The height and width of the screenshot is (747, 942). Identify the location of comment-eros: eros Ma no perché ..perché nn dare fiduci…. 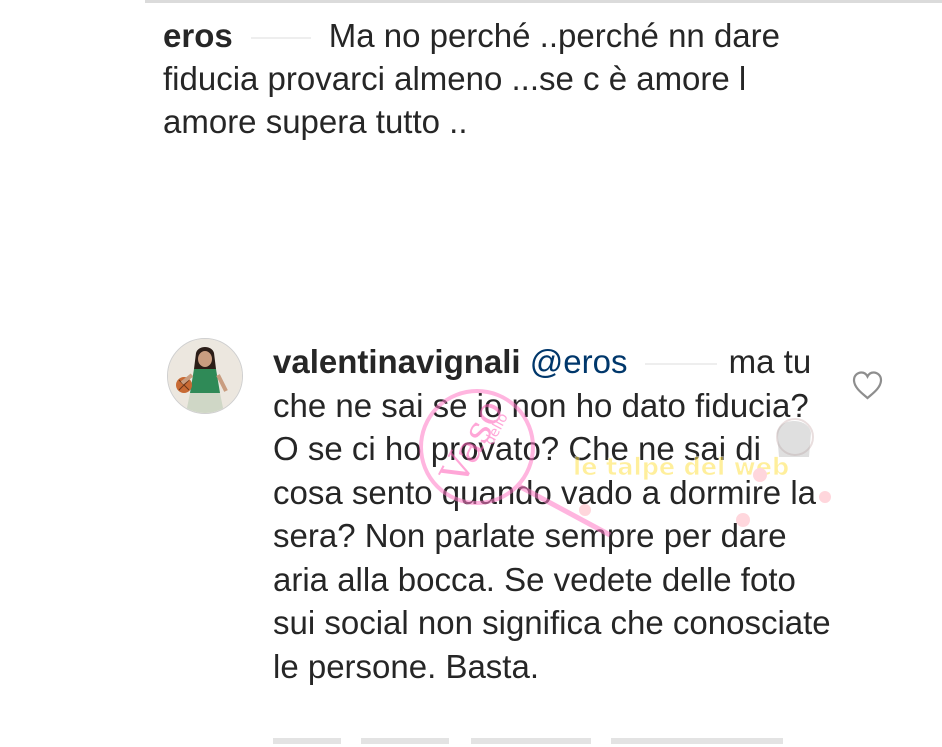
(503, 78).